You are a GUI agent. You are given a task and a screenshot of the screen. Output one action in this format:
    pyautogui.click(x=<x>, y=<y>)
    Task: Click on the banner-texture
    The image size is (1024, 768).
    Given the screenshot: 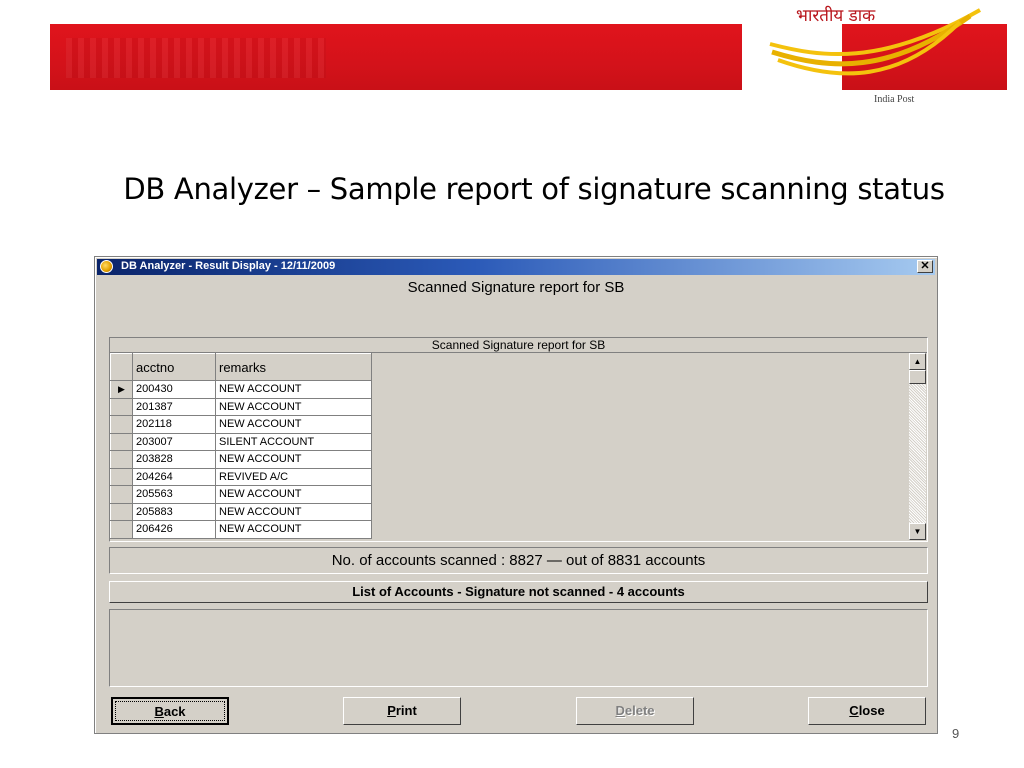 What is the action you would take?
    pyautogui.click(x=196, y=58)
    